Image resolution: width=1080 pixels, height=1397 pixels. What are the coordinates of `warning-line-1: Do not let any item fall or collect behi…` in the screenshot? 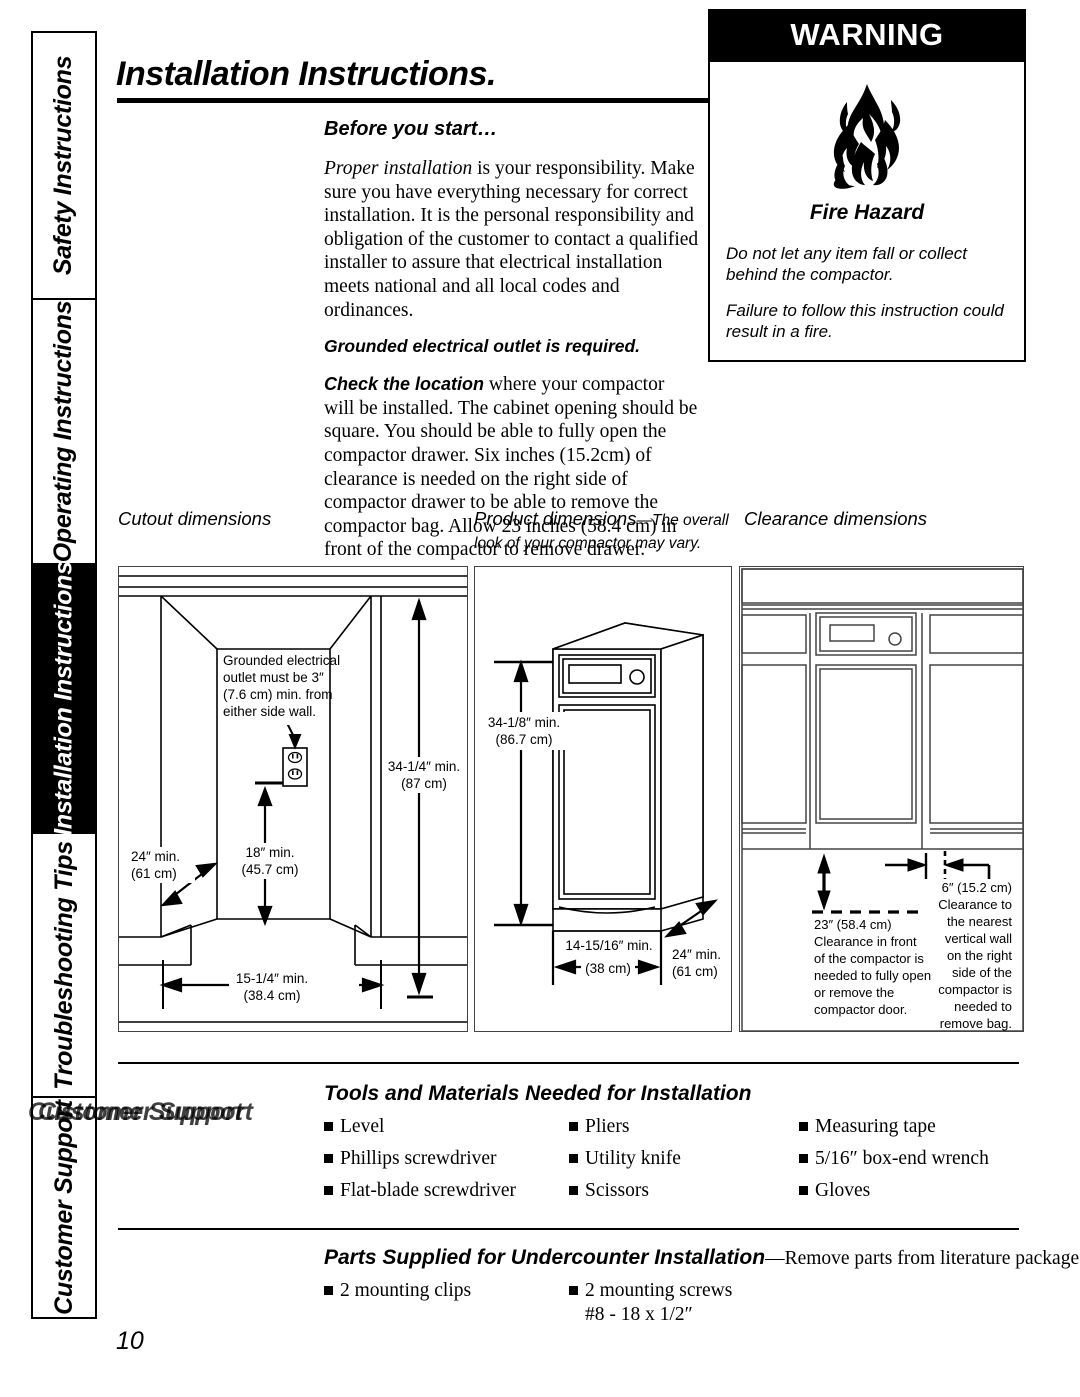 It's located at (846, 264).